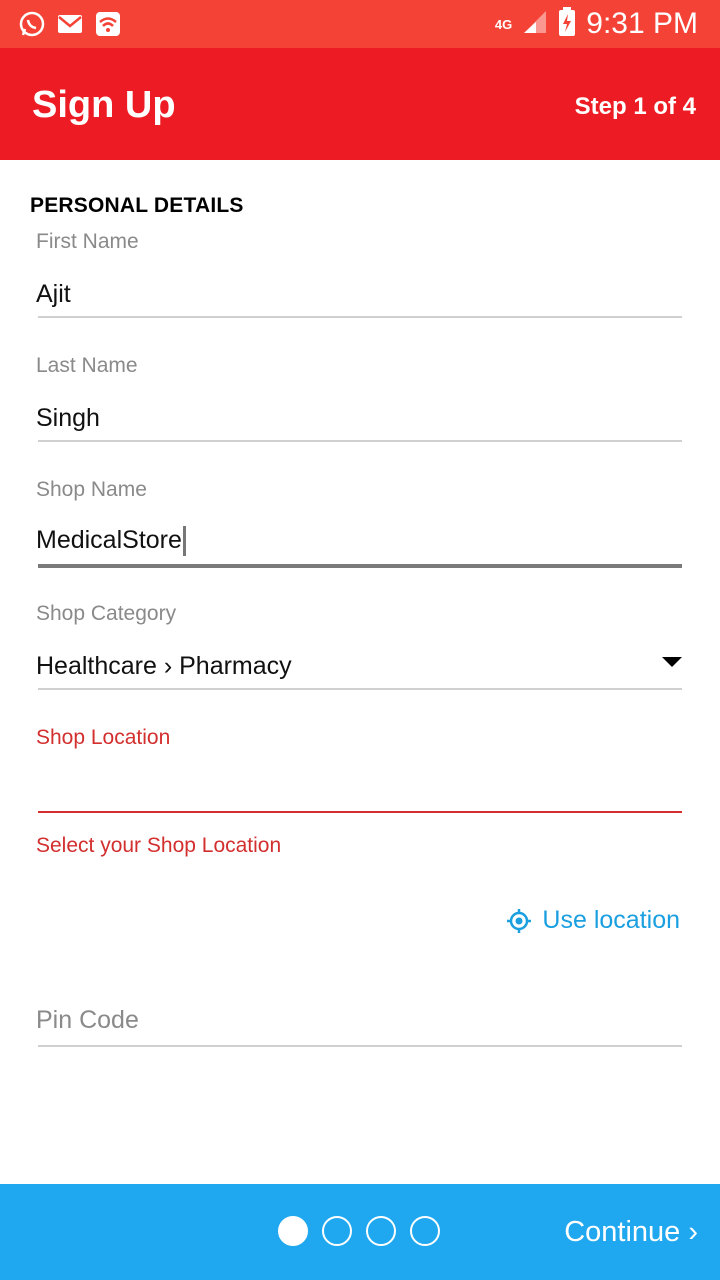 This screenshot has width=720, height=1280. What do you see at coordinates (635, 106) in the screenshot?
I see `step-indicator: Step 1 of 4` at bounding box center [635, 106].